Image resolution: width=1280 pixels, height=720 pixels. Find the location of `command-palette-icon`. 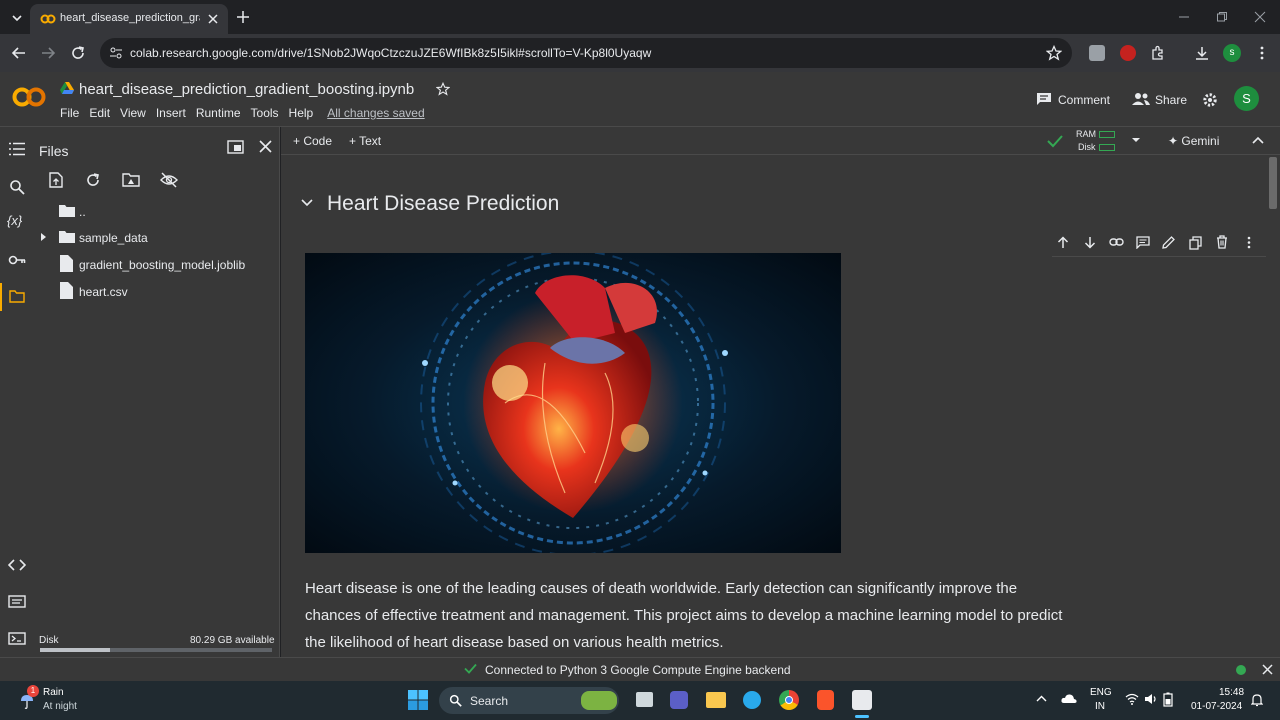

command-palette-icon is located at coordinates (17, 601).